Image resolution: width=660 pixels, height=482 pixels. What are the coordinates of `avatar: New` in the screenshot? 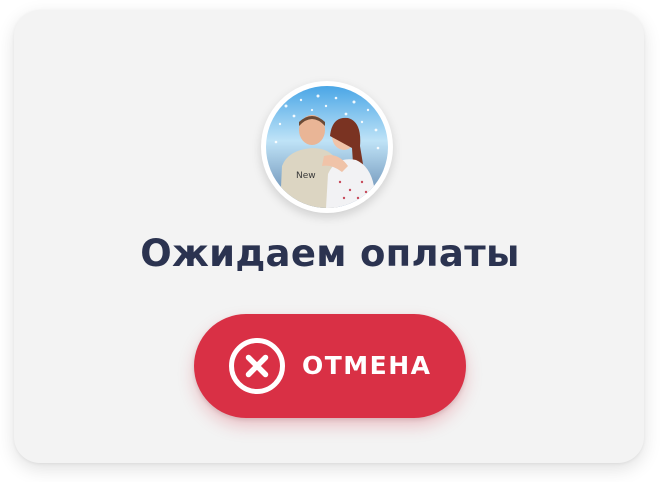 It's located at (327, 147).